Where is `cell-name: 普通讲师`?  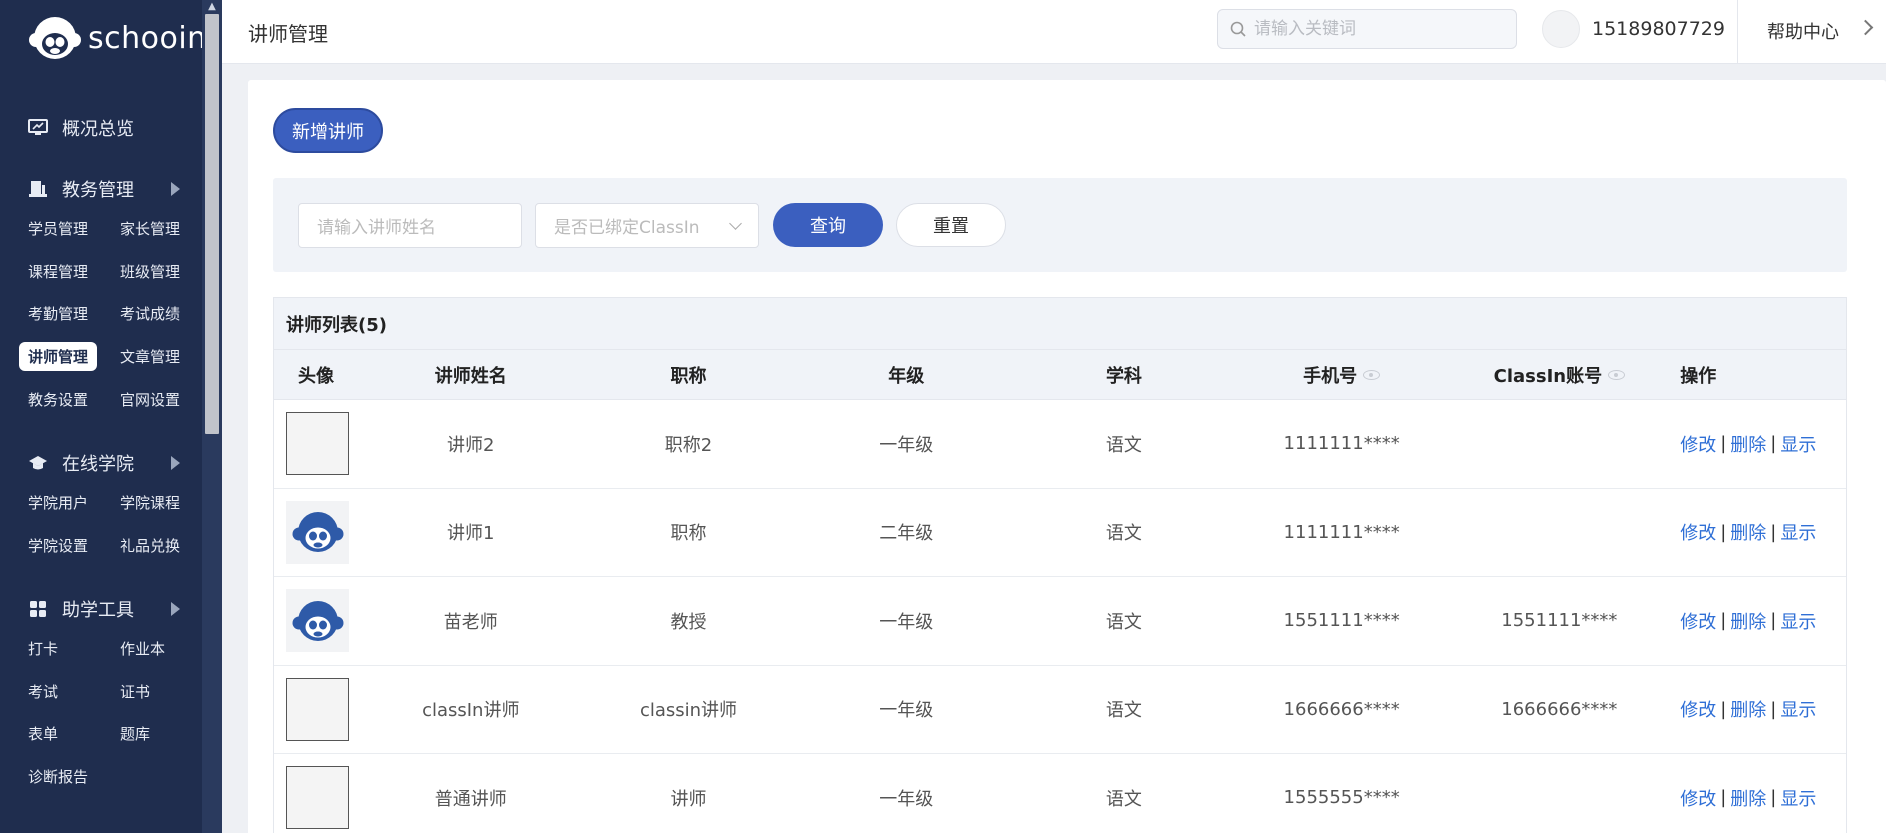
cell-name: 普通讲师 is located at coordinates (470, 799).